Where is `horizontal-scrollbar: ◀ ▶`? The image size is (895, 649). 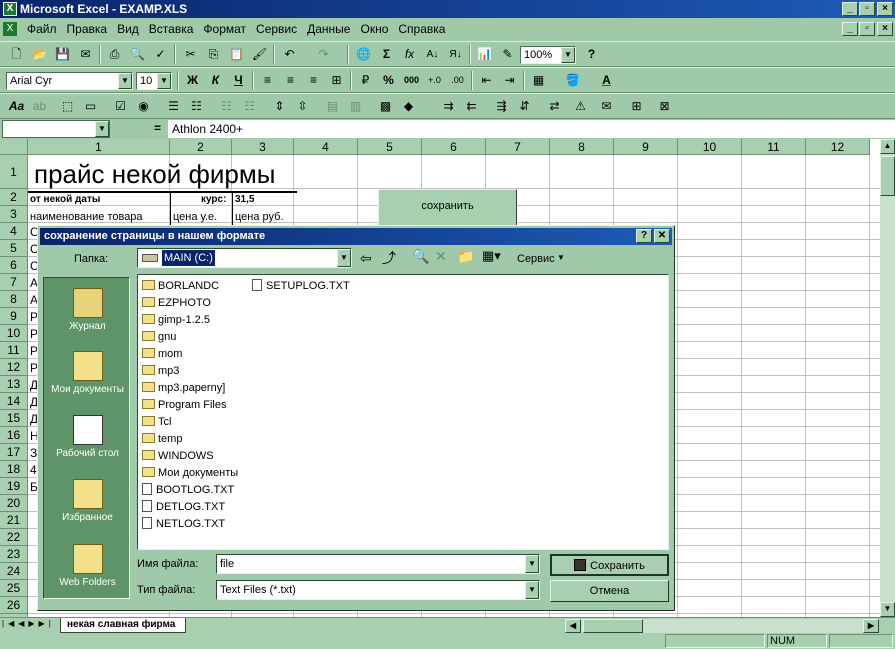 horizontal-scrollbar: ◀ ▶ is located at coordinates (722, 626).